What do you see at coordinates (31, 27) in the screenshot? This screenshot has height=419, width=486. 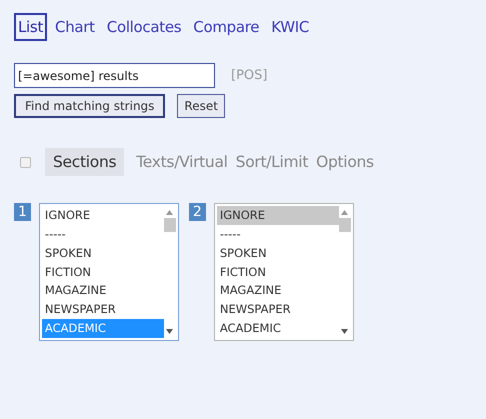 I see `mode-tab: List` at bounding box center [31, 27].